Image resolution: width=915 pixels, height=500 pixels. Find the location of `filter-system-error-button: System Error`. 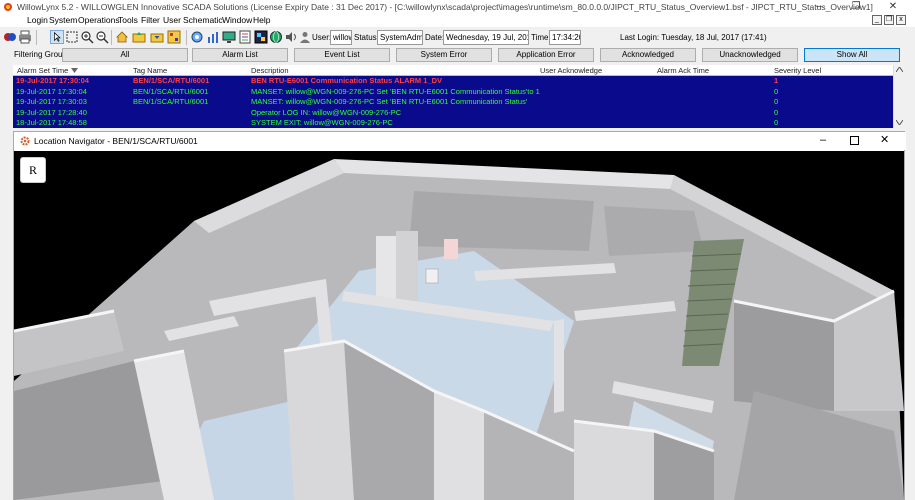

filter-system-error-button: System Error is located at coordinates (444, 55).